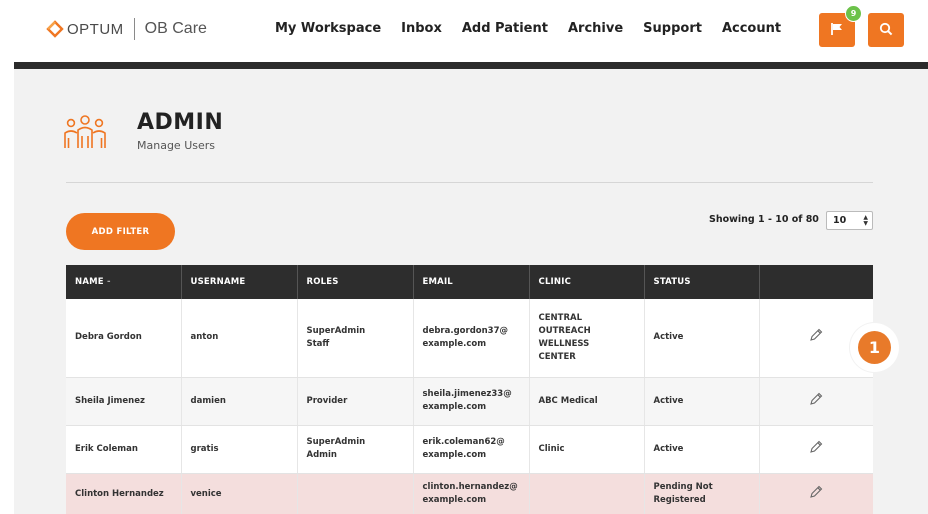 This screenshot has width=928, height=514. Describe the element at coordinates (318, 343) in the screenshot. I see `cell-roles-line: Staff` at that location.